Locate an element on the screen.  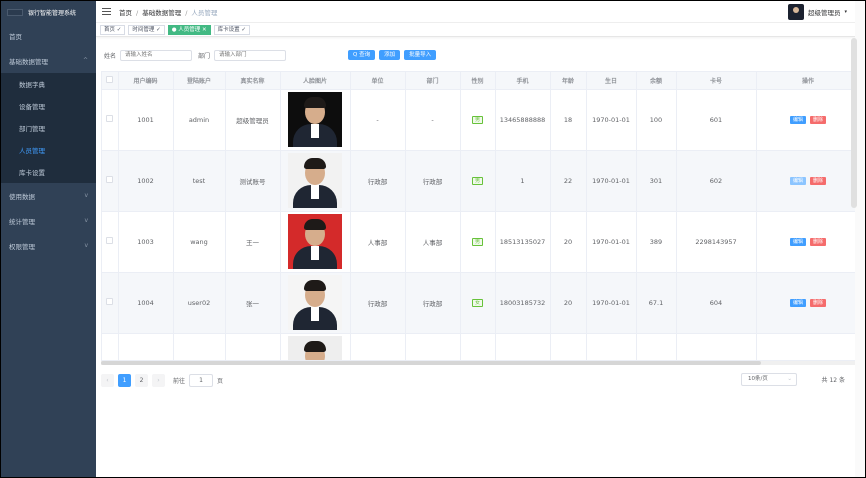
row-select-cell is located at coordinates (110, 181).